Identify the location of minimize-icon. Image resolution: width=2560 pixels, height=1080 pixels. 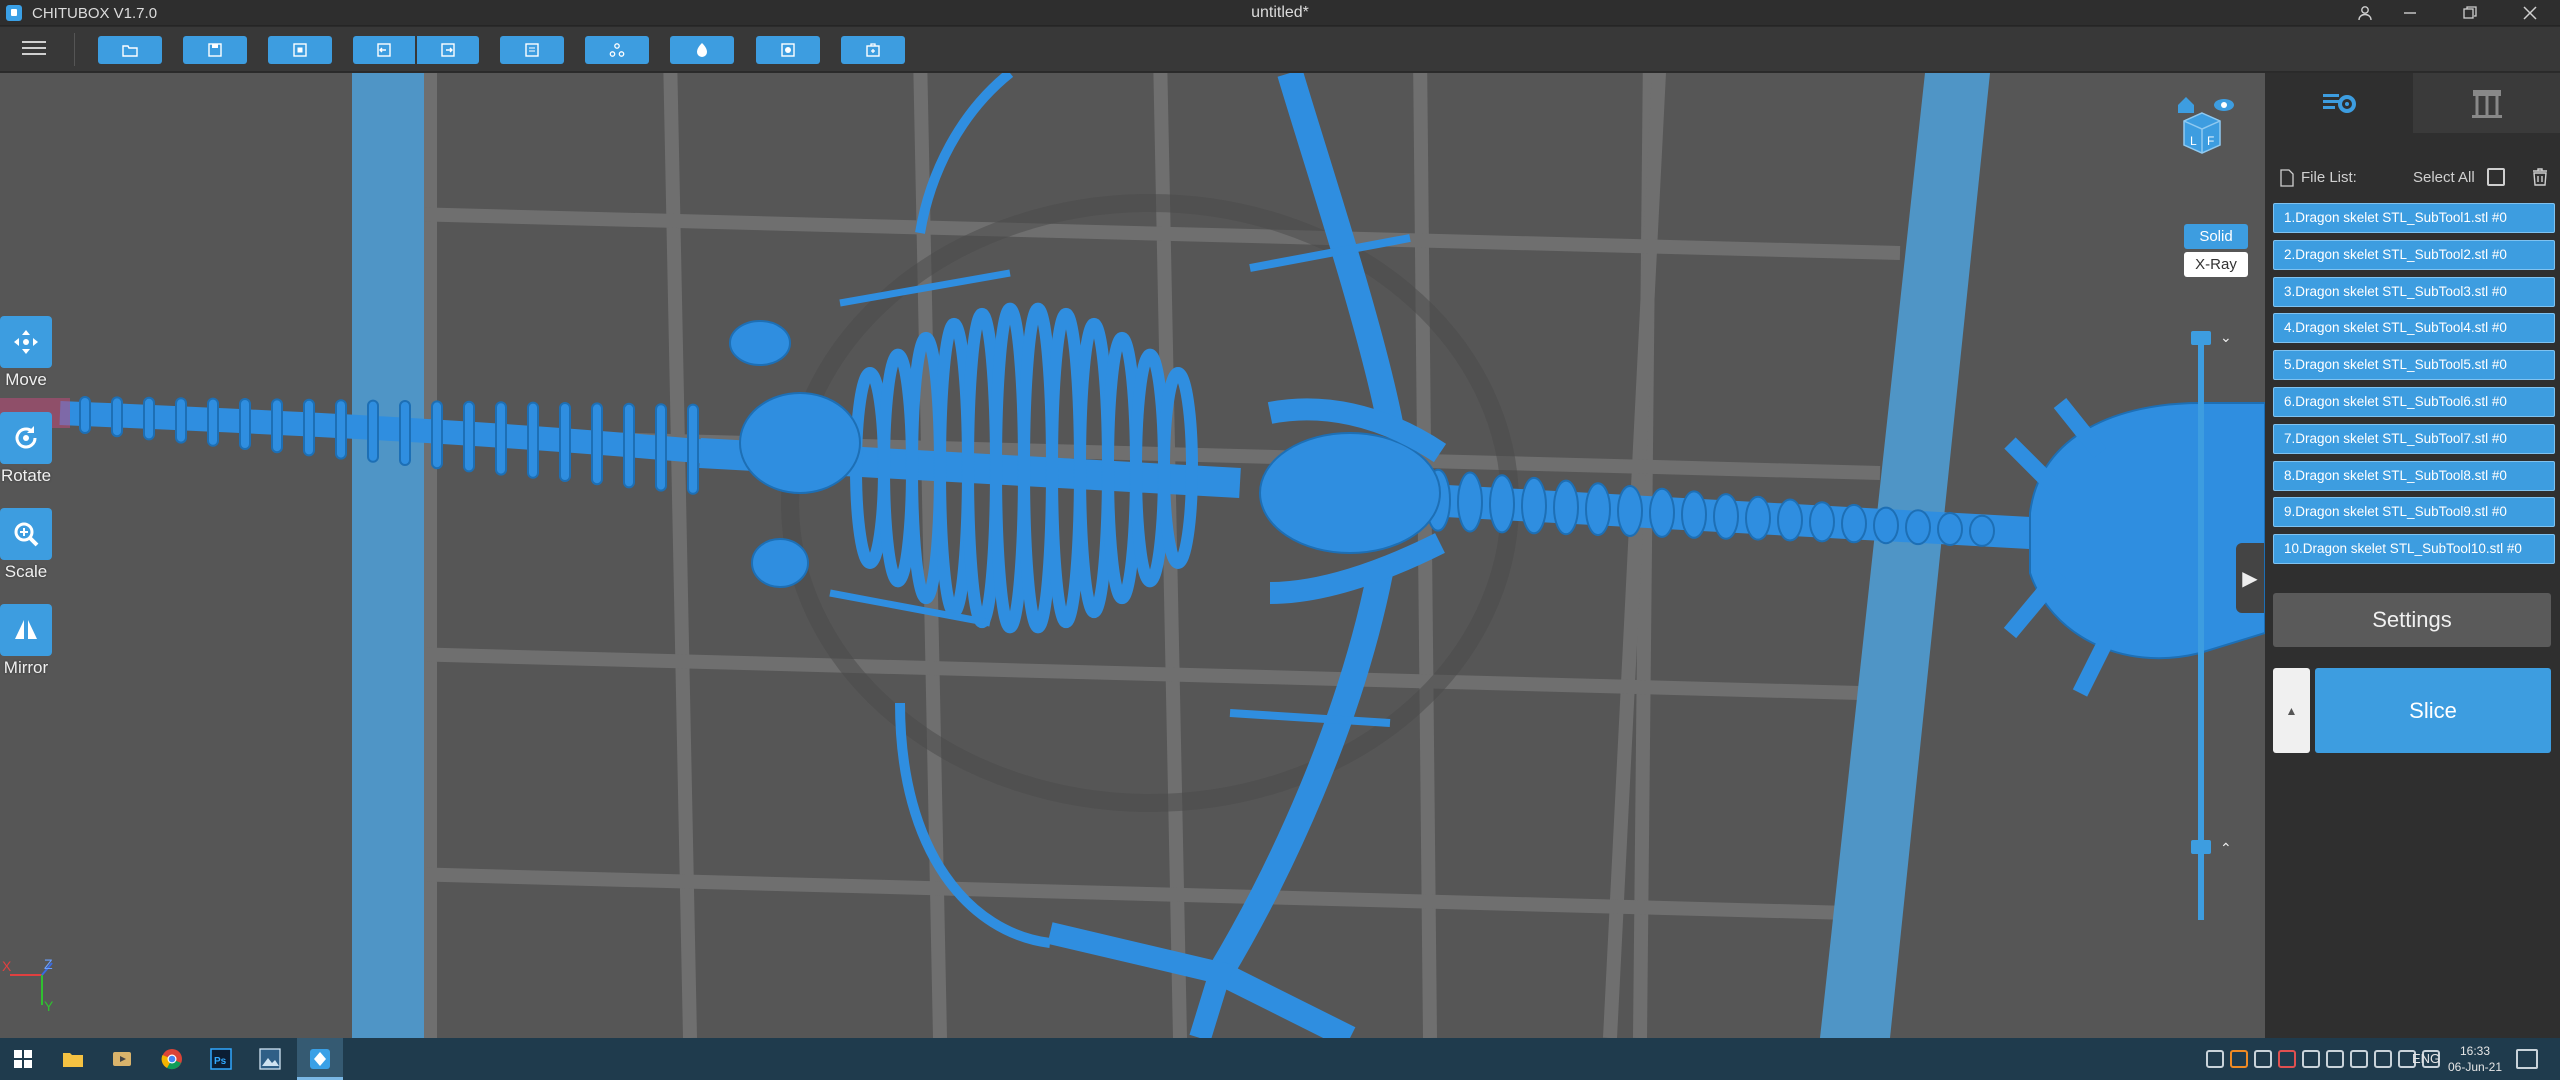
(2410, 13).